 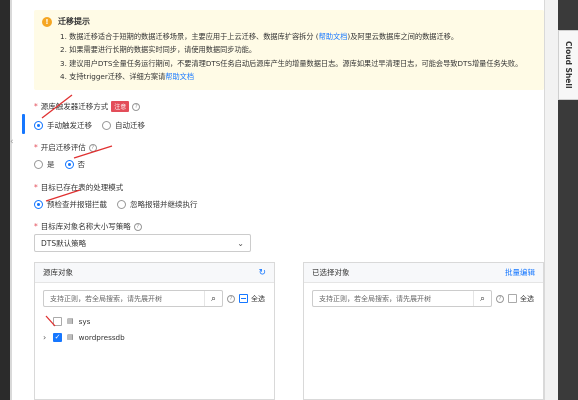 I want to click on window-frame-right: Cloud Shell, so click(x=568, y=200).